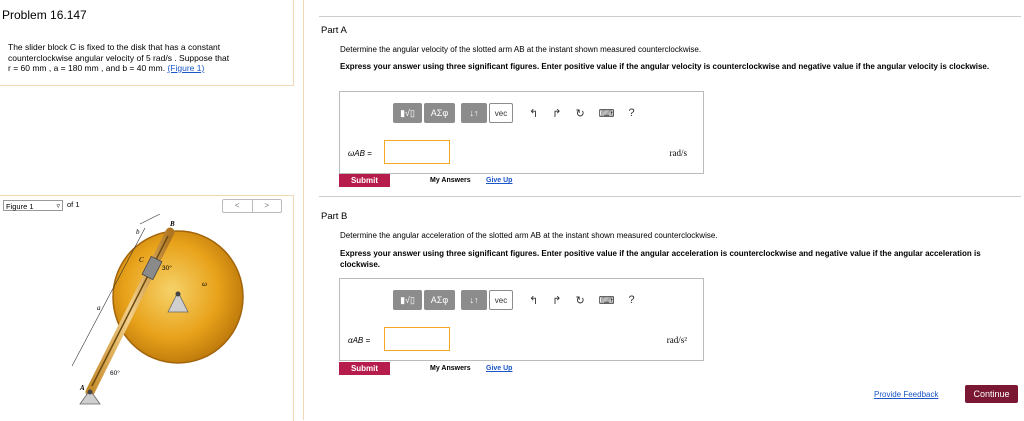  I want to click on label-60deg: 60°, so click(115, 373).